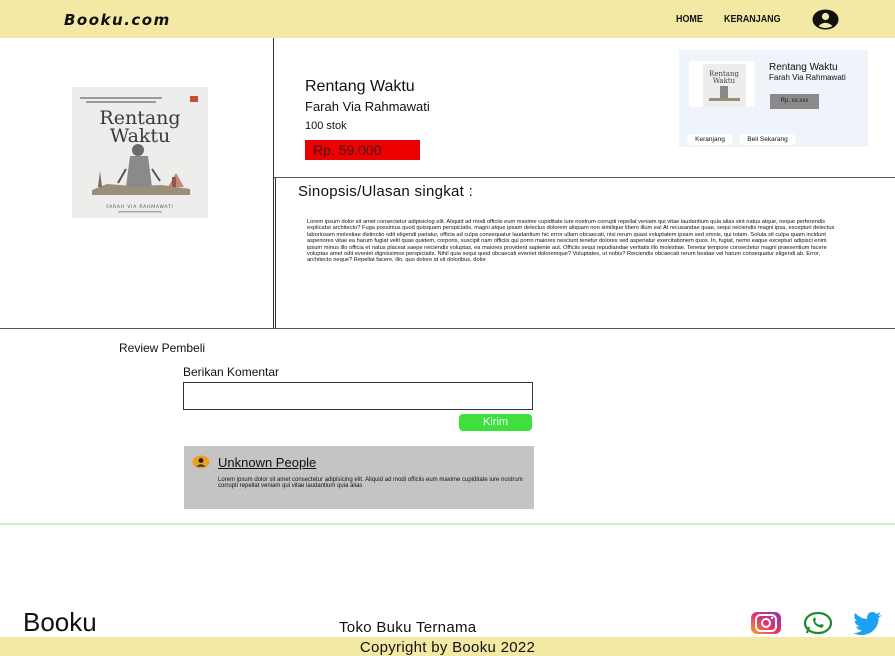 The height and width of the screenshot is (656, 895). Describe the element at coordinates (201, 462) in the screenshot. I see `reviewer-avatar-icon` at that location.